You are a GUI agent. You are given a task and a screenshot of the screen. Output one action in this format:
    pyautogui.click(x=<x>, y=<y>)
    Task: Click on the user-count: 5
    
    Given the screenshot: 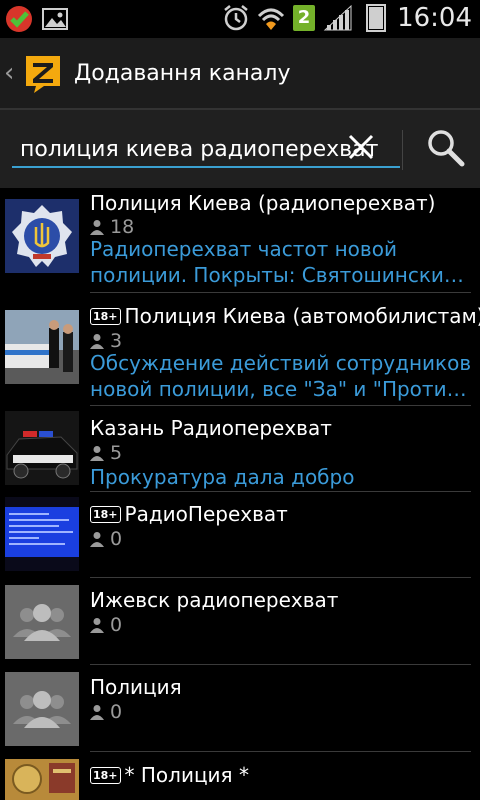 What is the action you would take?
    pyautogui.click(x=116, y=453)
    